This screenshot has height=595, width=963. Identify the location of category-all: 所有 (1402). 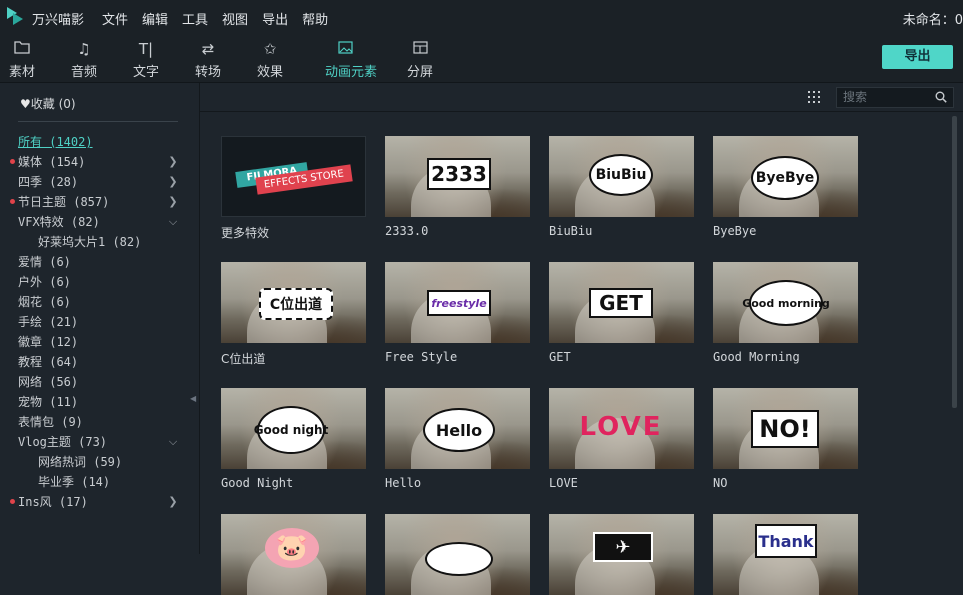
(55, 142).